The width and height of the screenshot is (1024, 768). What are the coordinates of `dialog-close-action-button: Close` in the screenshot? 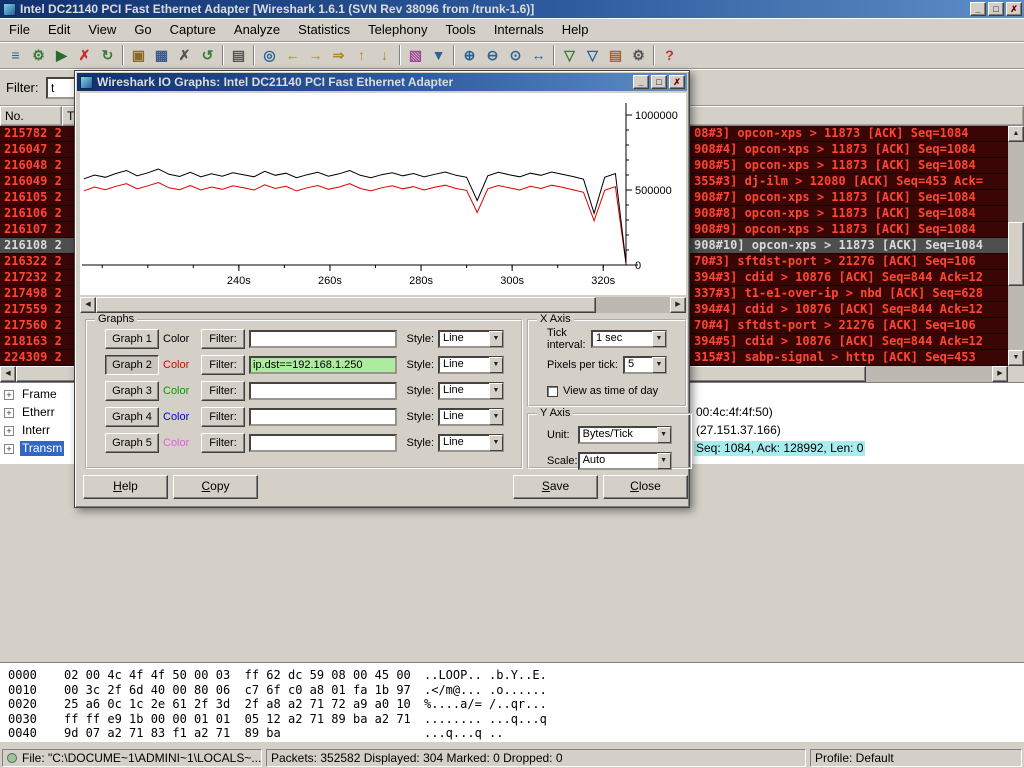 It's located at (645, 487).